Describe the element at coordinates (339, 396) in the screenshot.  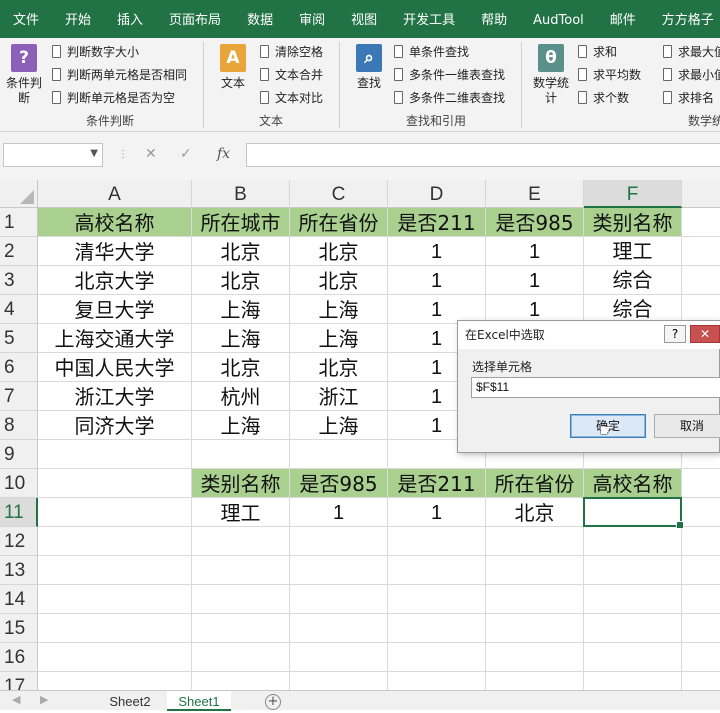
I see `cell: 浙江` at that location.